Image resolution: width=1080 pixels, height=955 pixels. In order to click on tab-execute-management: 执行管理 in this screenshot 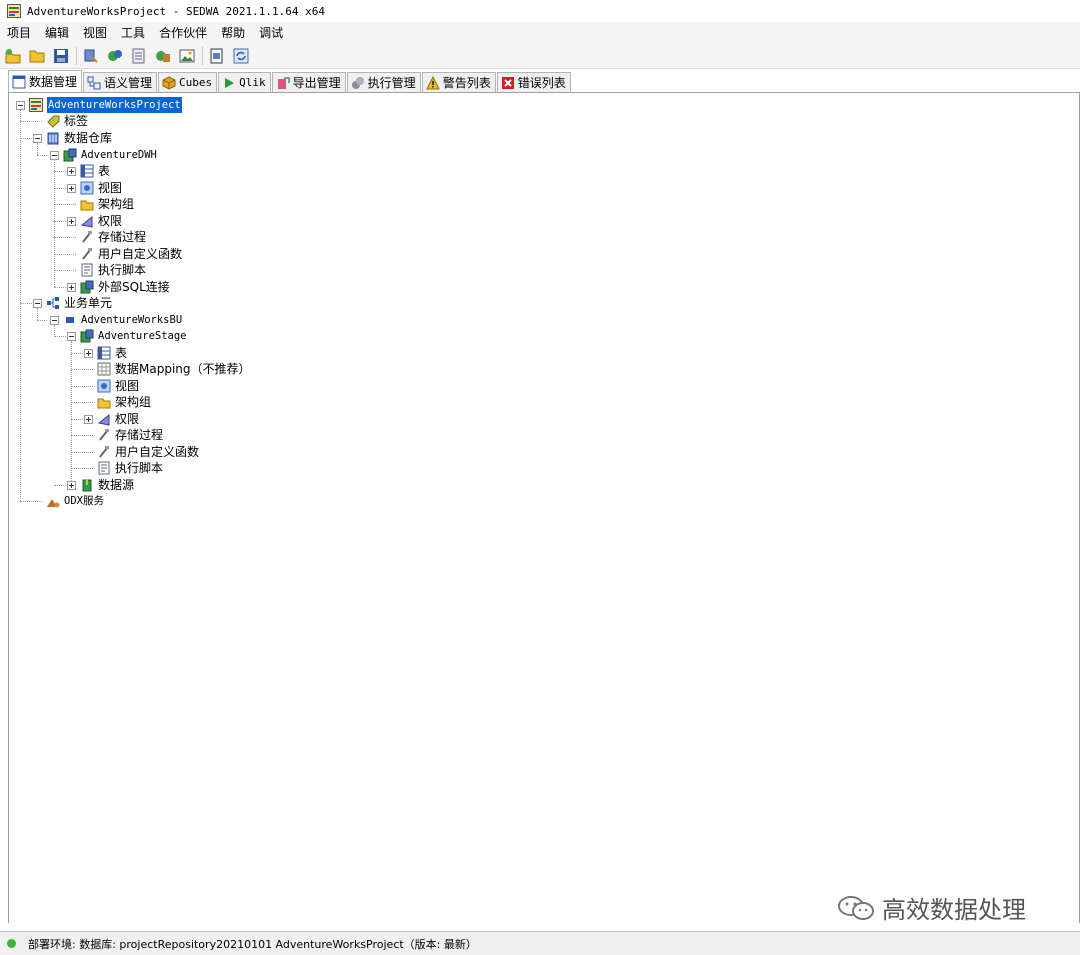, I will do `click(383, 82)`.